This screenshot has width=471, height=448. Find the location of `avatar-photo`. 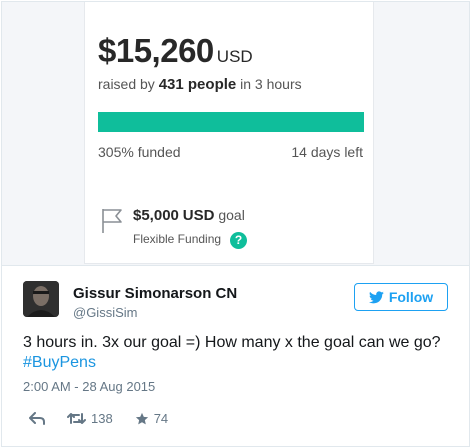

avatar-photo is located at coordinates (41, 299).